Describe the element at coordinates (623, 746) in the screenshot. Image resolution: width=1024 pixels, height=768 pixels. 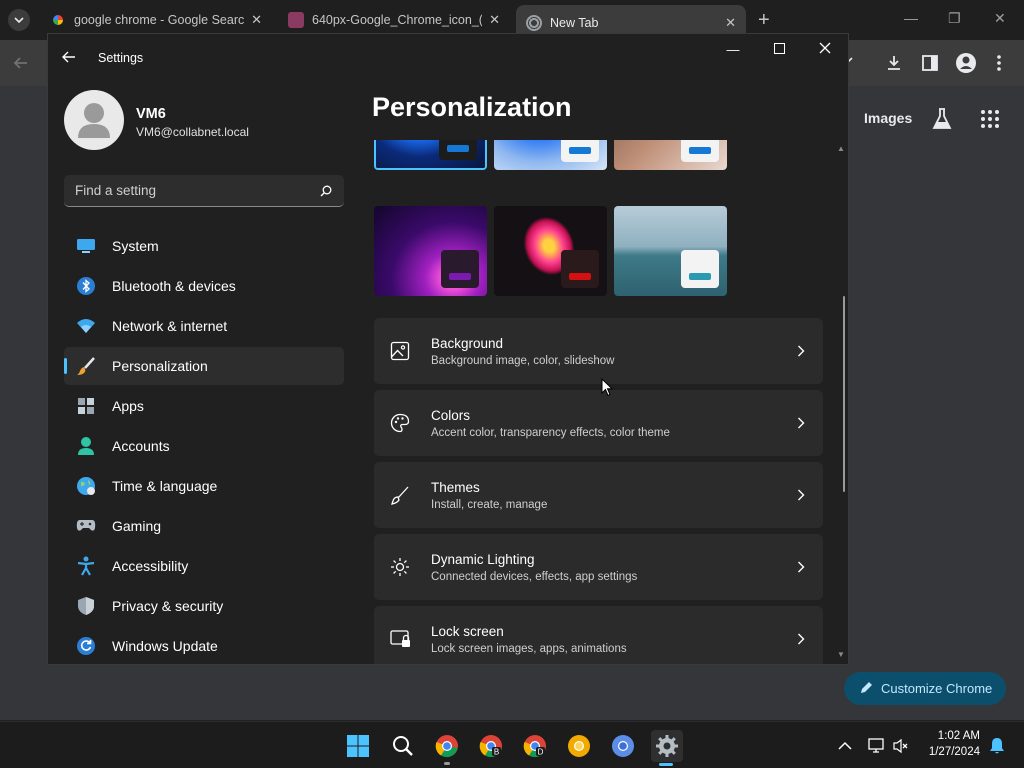
I see `taskbar-chromium` at that location.